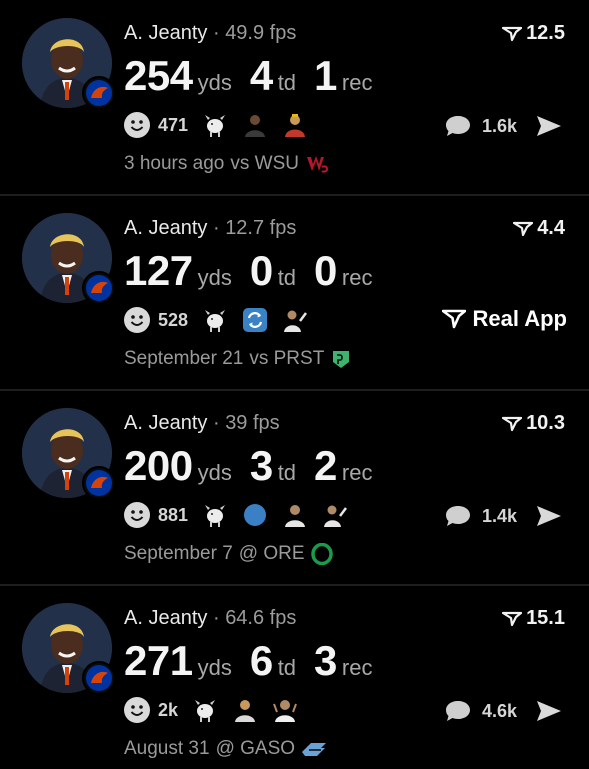 This screenshot has height=769, width=589. I want to click on score-value: 10.3, so click(545, 423).